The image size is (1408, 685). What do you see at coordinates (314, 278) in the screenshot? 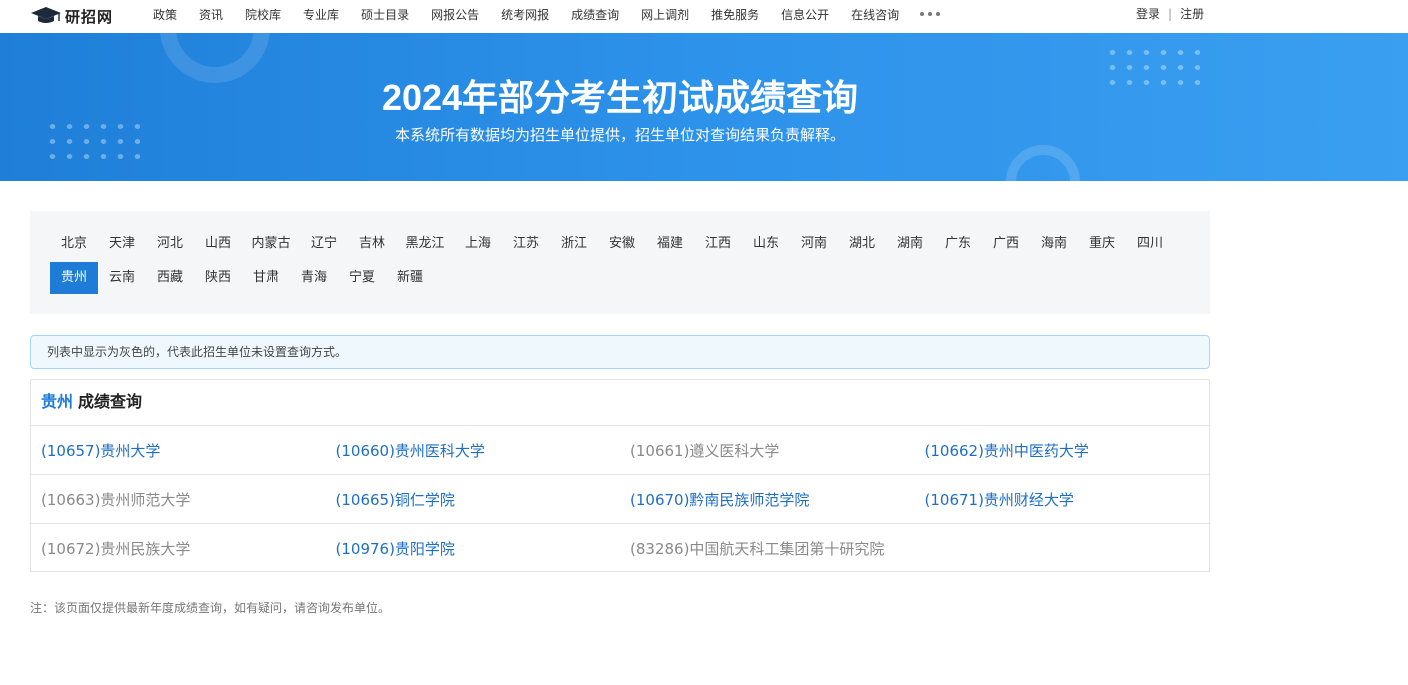
I see `province-tab: 青海` at bounding box center [314, 278].